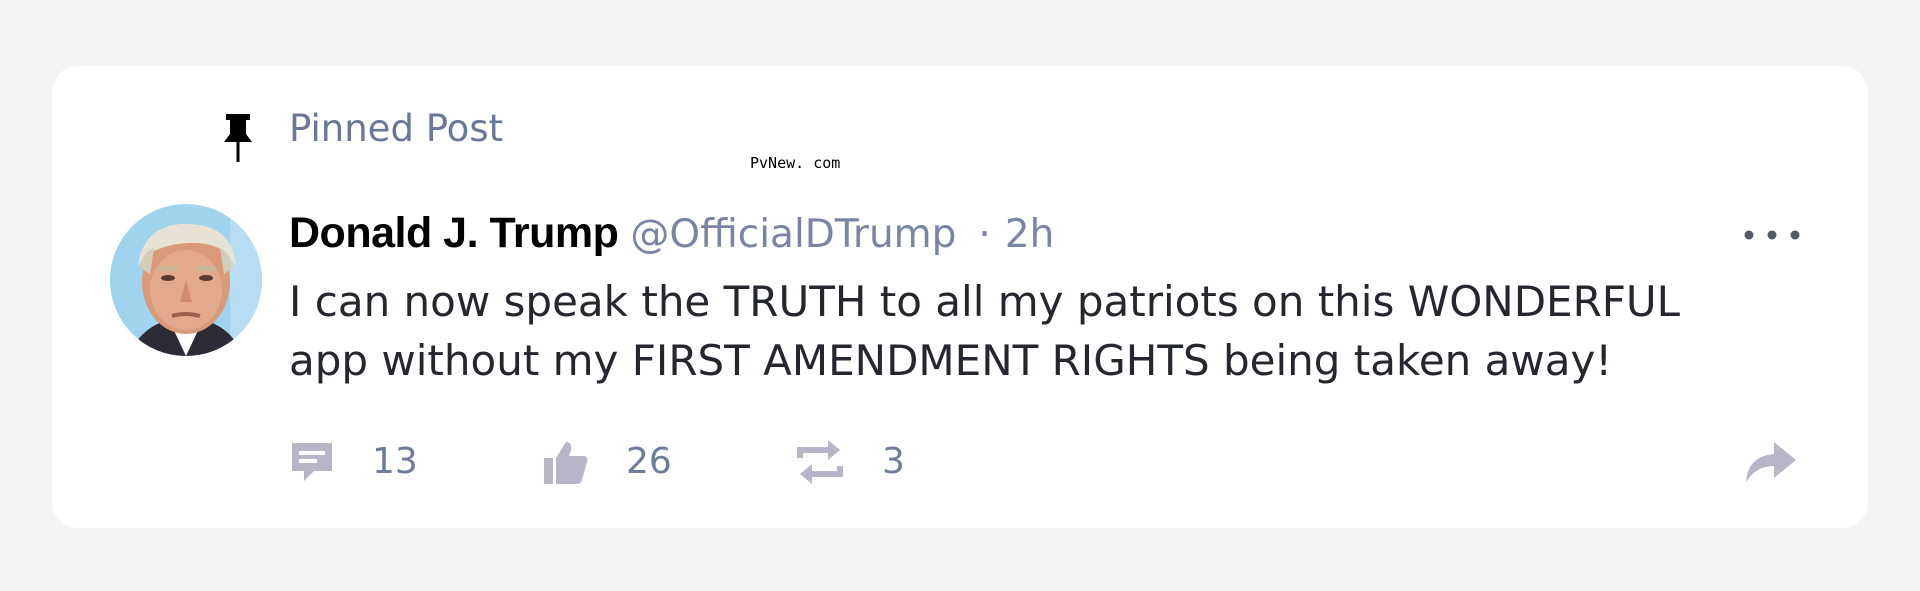 The image size is (1920, 591). Describe the element at coordinates (849, 462) in the screenshot. I see `repost-button: 3` at that location.